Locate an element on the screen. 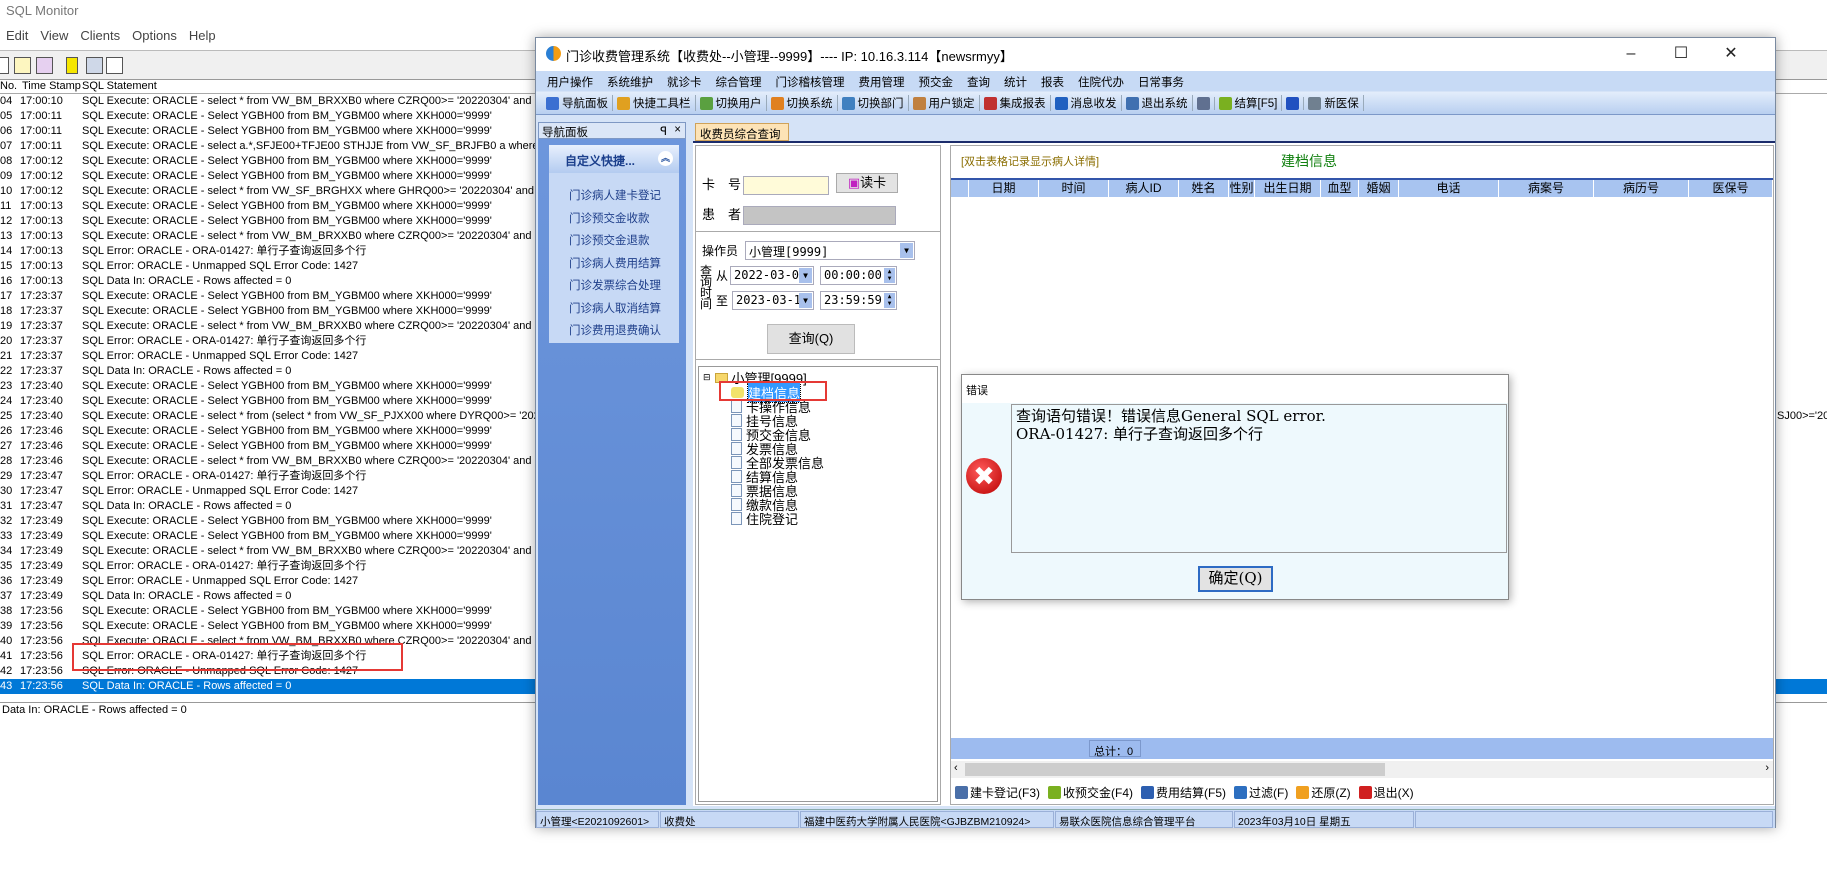 This screenshot has height=894, width=1827. log-row-number: 08 is located at coordinates (6, 161).